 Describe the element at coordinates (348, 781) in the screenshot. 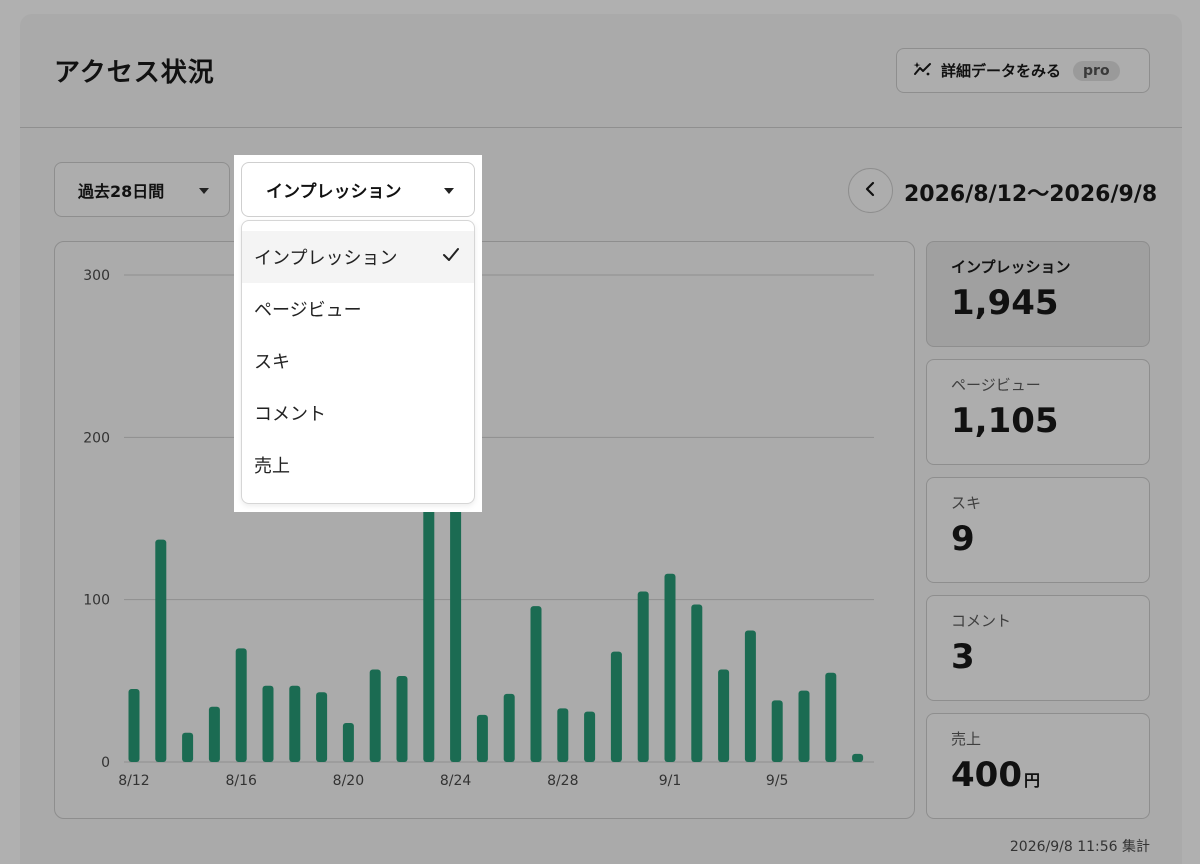

I see `x-tick-label: 8/20` at that location.